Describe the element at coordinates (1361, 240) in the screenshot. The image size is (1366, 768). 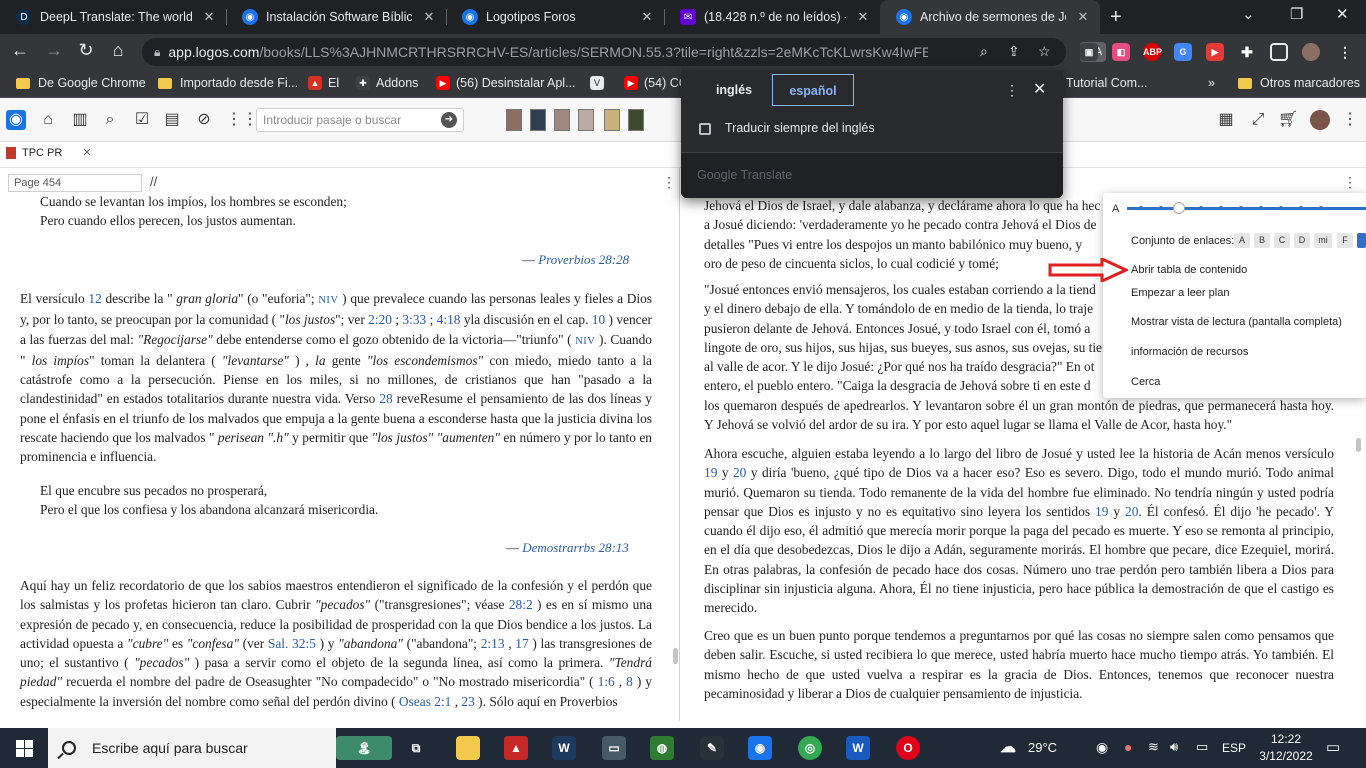
I see `link-set-chip-active` at that location.